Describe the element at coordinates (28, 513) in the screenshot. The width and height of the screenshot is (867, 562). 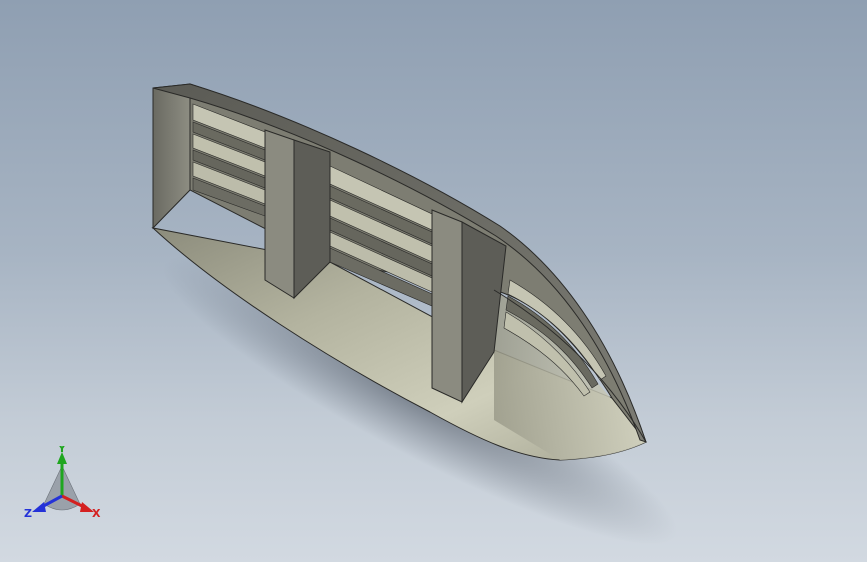
I see `z-axis-label: Z` at that location.